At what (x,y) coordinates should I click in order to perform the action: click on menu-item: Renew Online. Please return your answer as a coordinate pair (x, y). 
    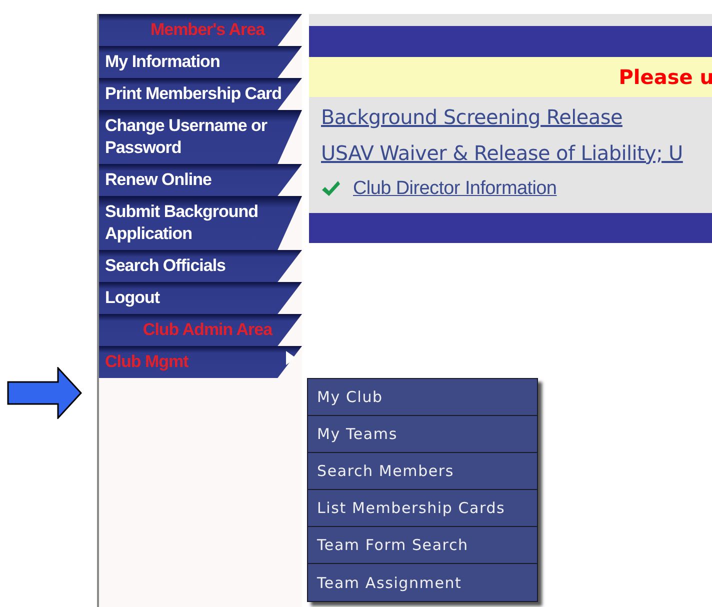
    Looking at the image, I should click on (200, 180).